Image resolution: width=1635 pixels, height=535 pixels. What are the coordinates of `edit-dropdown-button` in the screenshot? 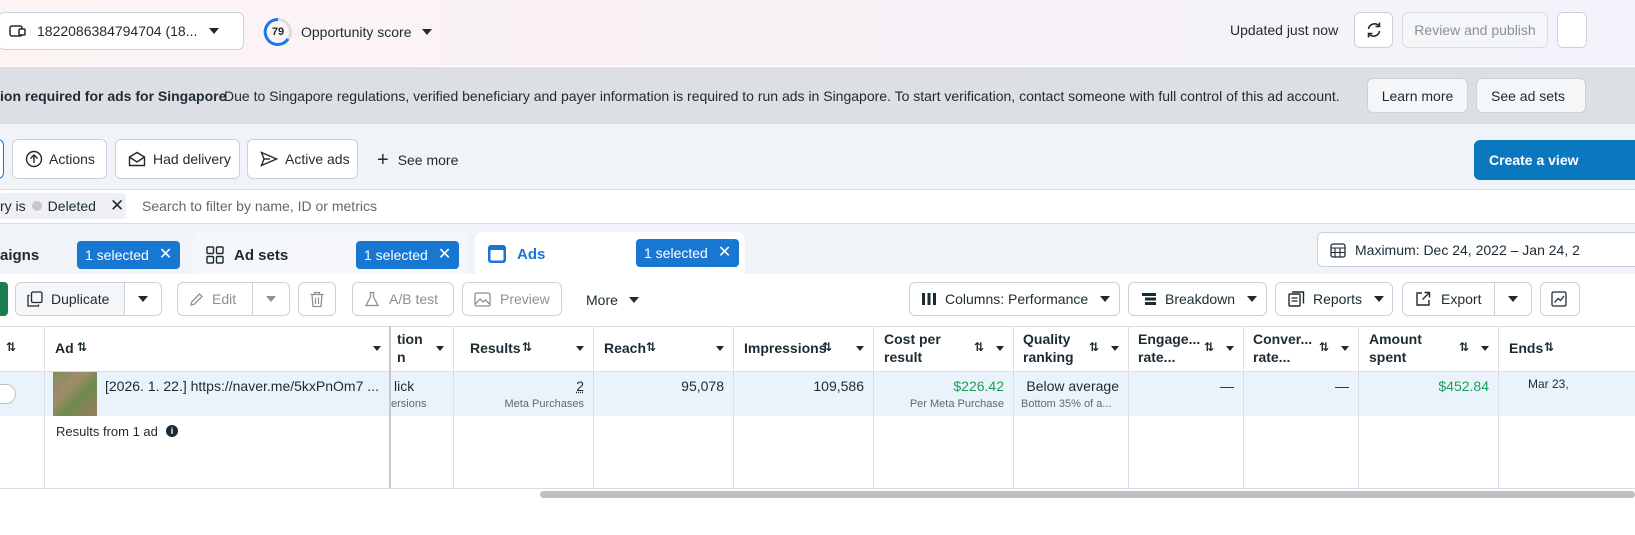 It's located at (271, 299).